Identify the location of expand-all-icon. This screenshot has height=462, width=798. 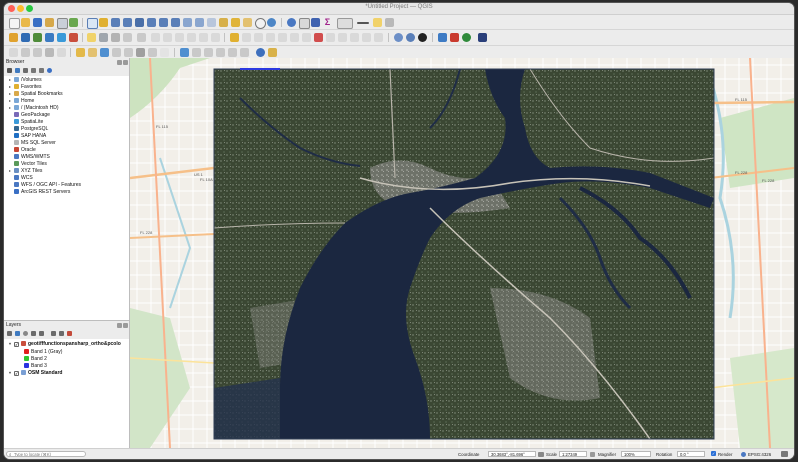
(53, 333).